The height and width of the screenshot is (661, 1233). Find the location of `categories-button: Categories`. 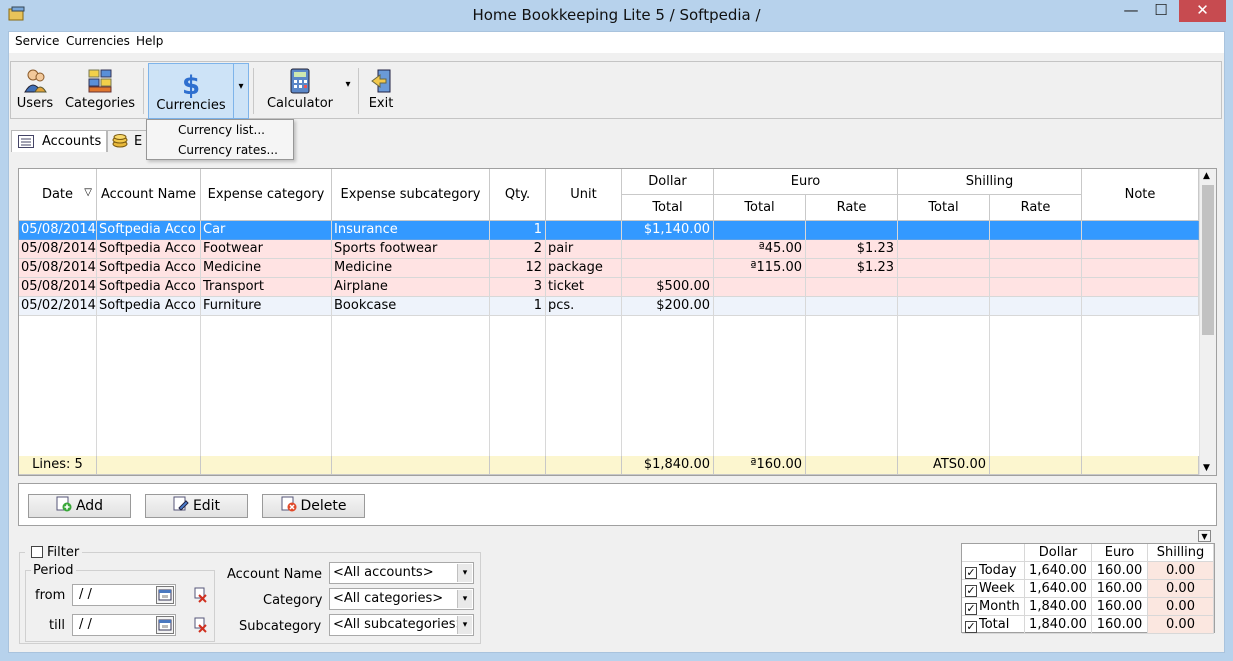

categories-button: Categories is located at coordinates (100, 89).